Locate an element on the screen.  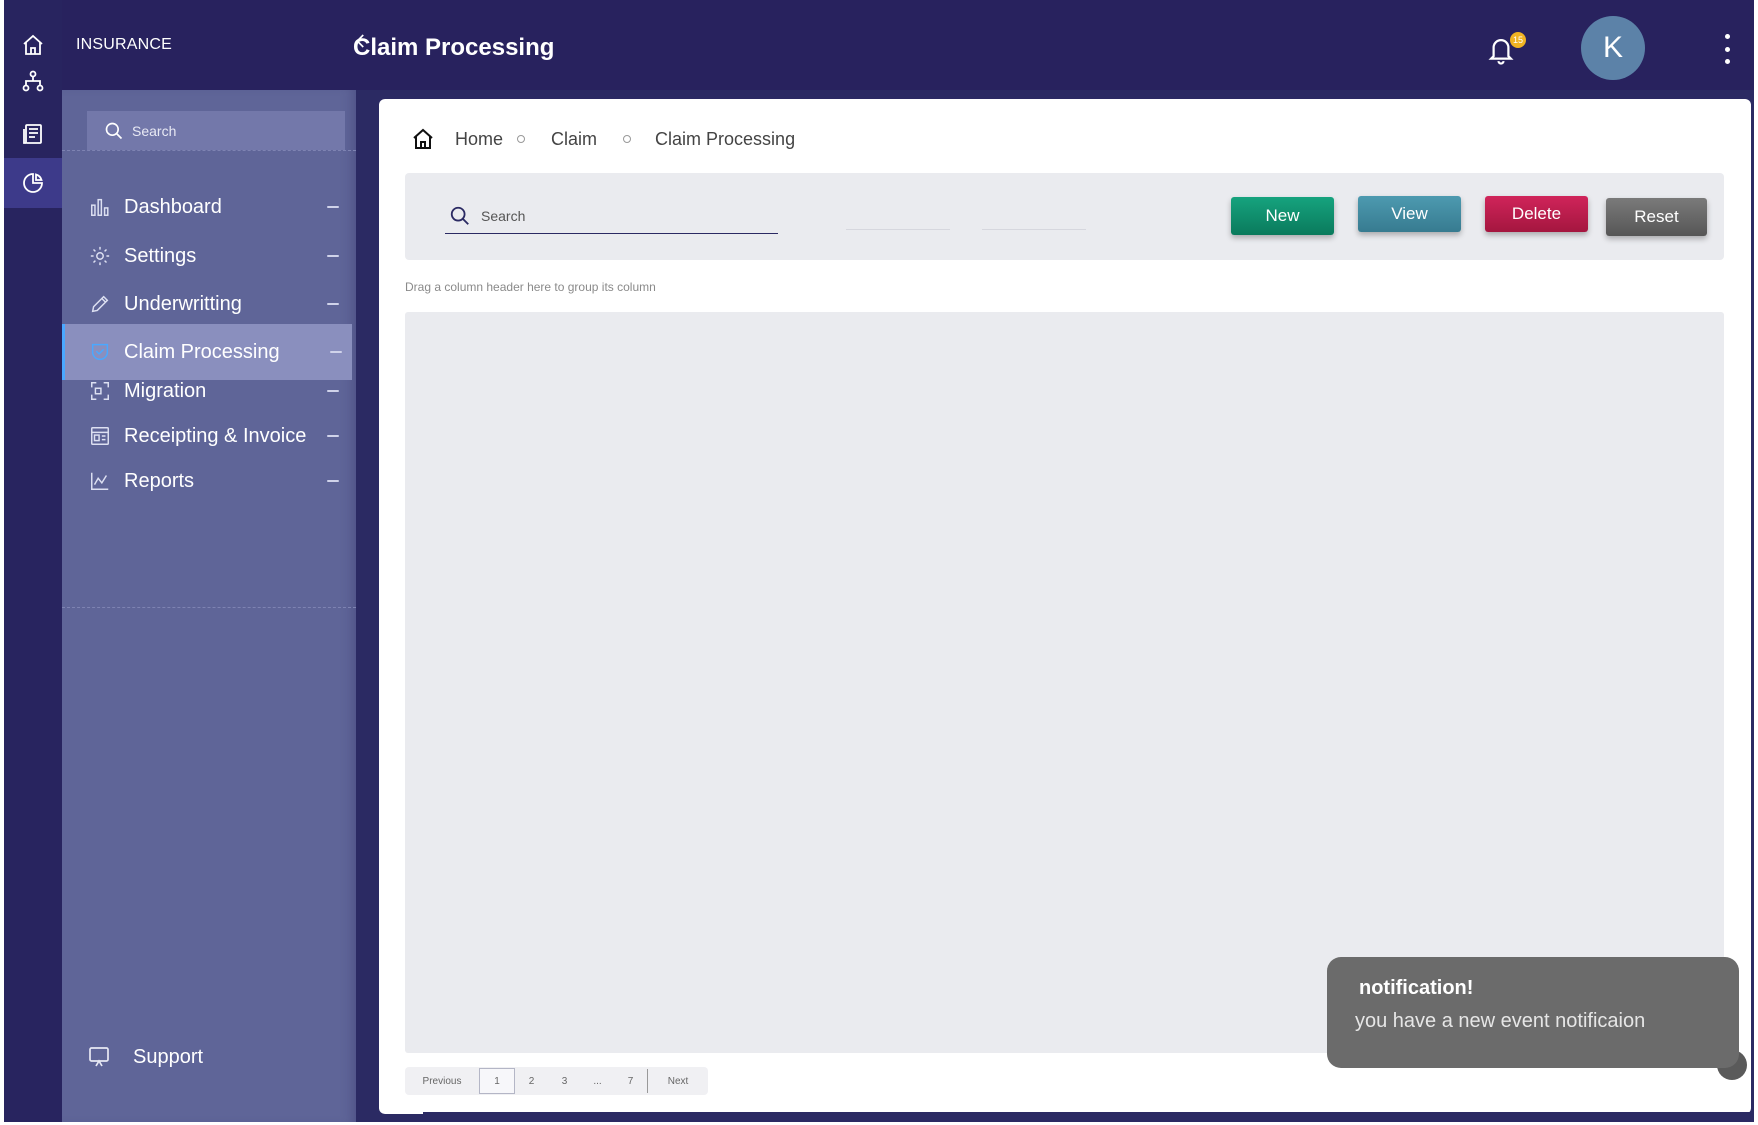
invoice-icon is located at coordinates (100, 436).